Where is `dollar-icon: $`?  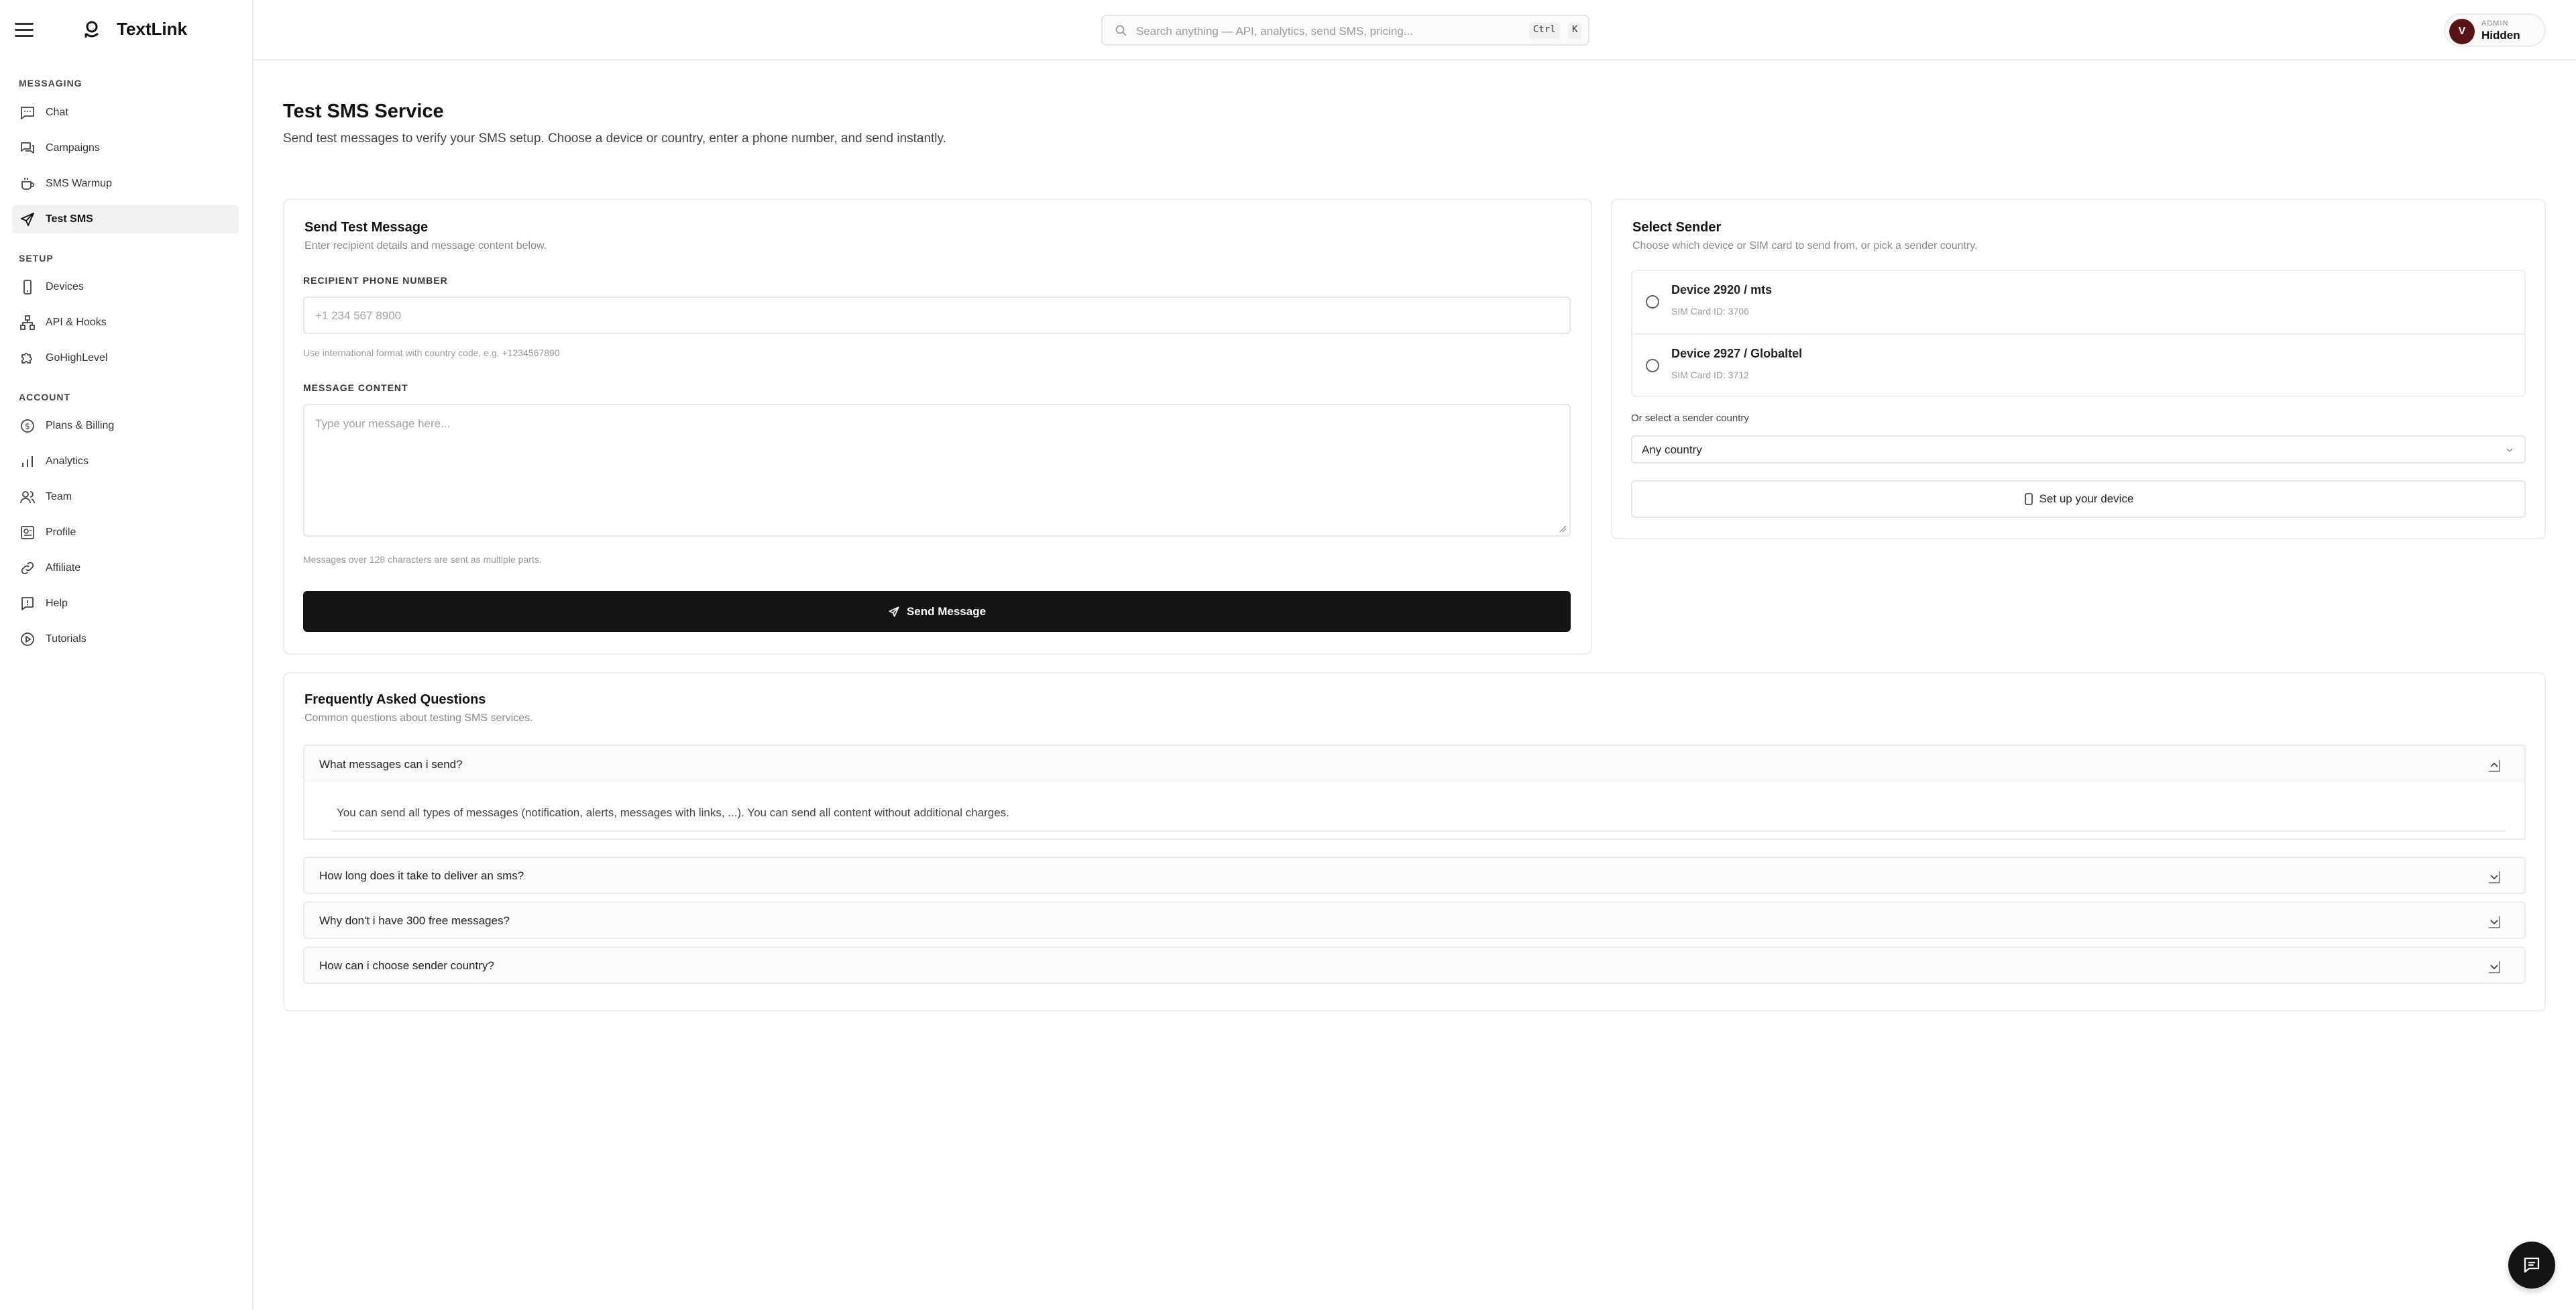 dollar-icon: $ is located at coordinates (27, 426).